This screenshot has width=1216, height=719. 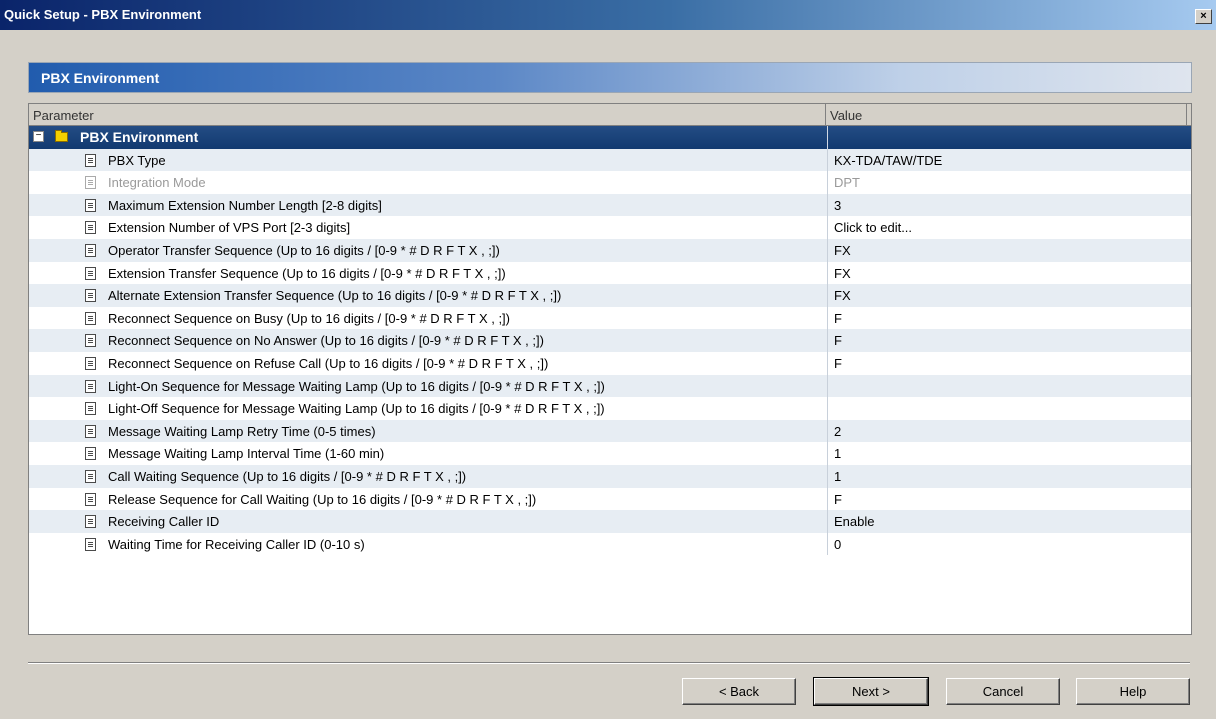 What do you see at coordinates (1003, 691) in the screenshot?
I see `cancel-button: Cancel` at bounding box center [1003, 691].